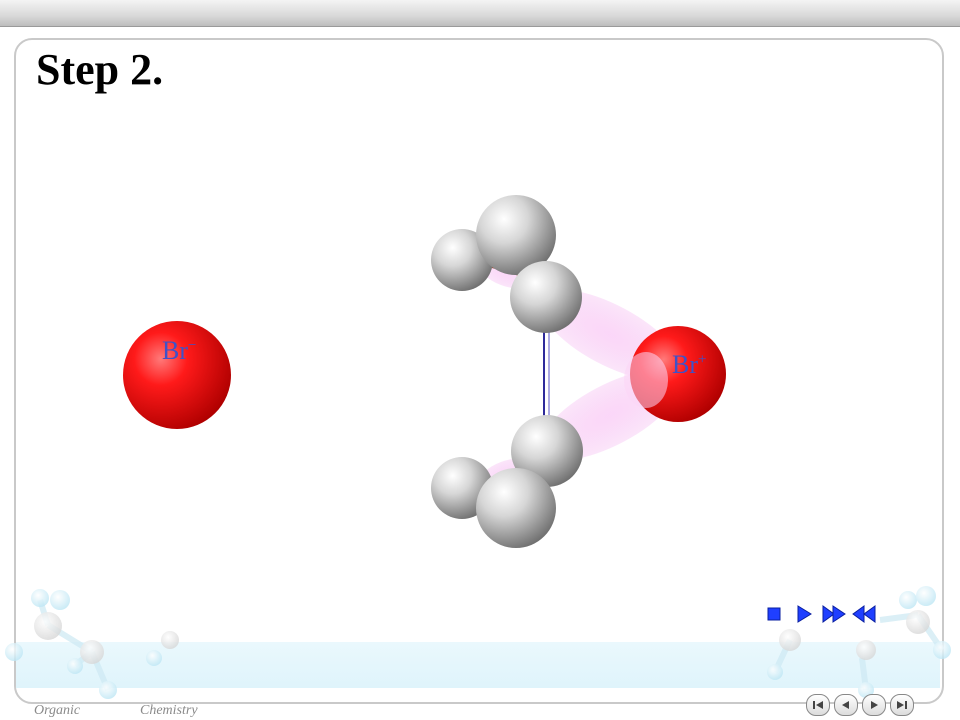 The width and height of the screenshot is (960, 720). I want to click on fast-forward-icon, so click(834, 614).